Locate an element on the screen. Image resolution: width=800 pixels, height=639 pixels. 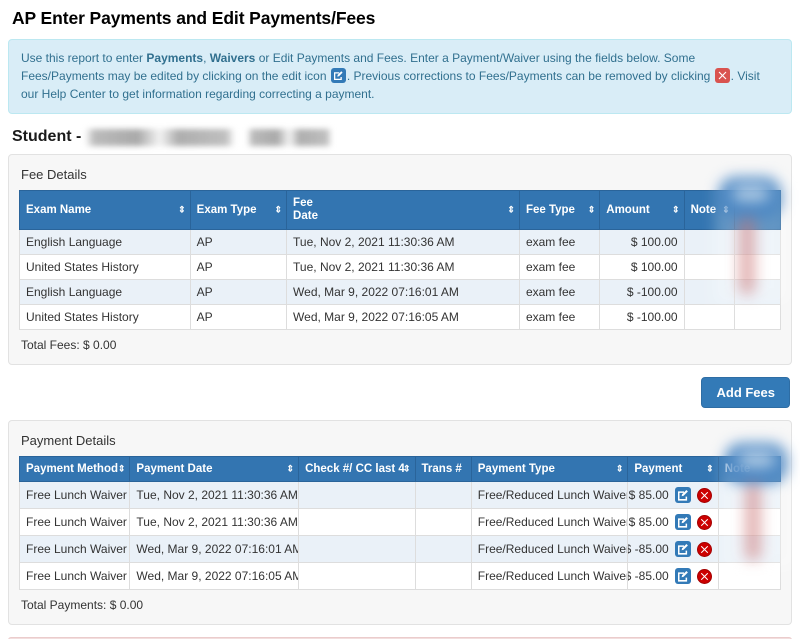
col-exam-name: Exam Name ⇕ is located at coordinates (105, 210).